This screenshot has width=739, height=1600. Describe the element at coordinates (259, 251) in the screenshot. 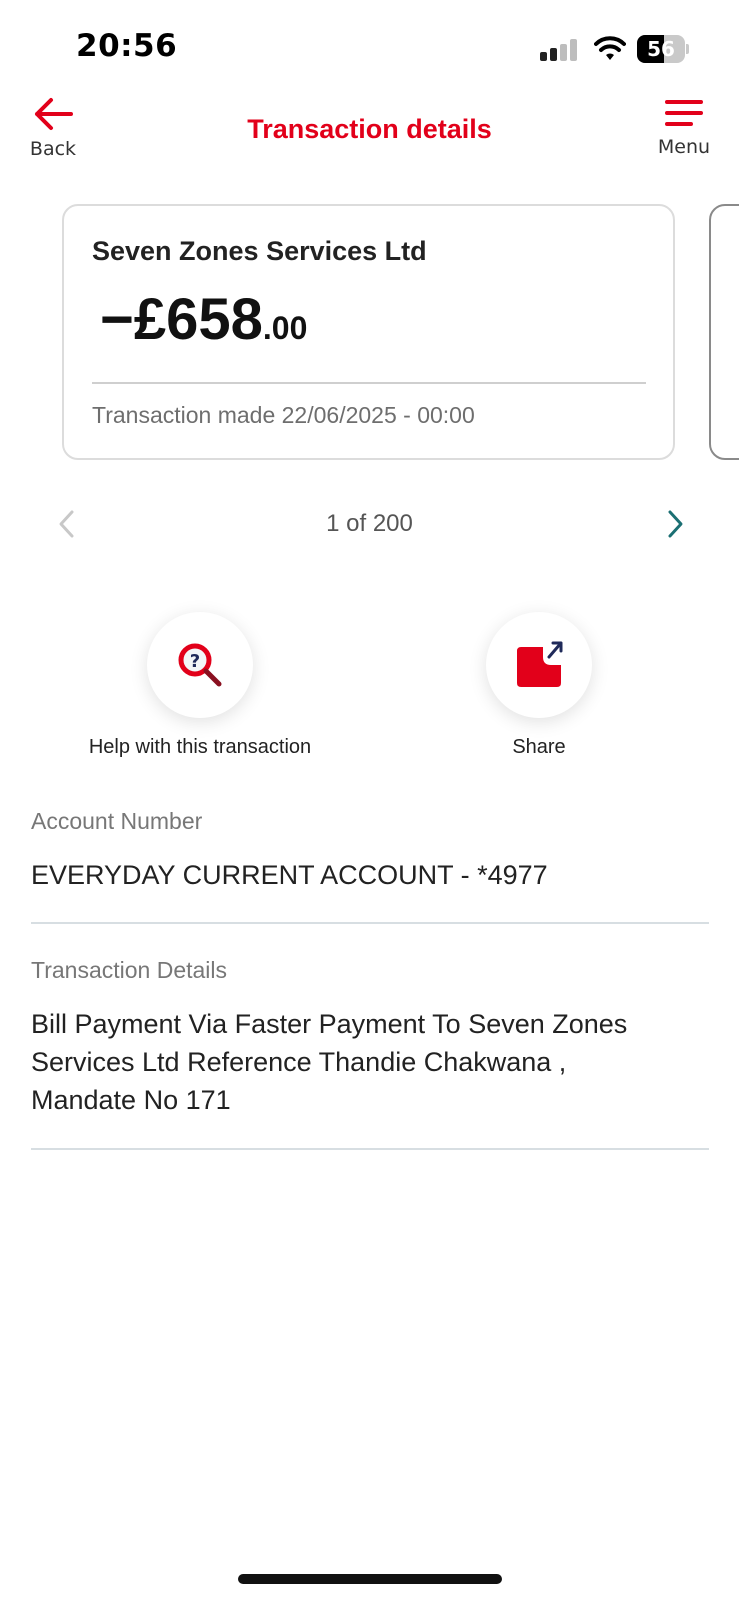

I see `merchant-name: Seven Zones Services Ltd` at that location.